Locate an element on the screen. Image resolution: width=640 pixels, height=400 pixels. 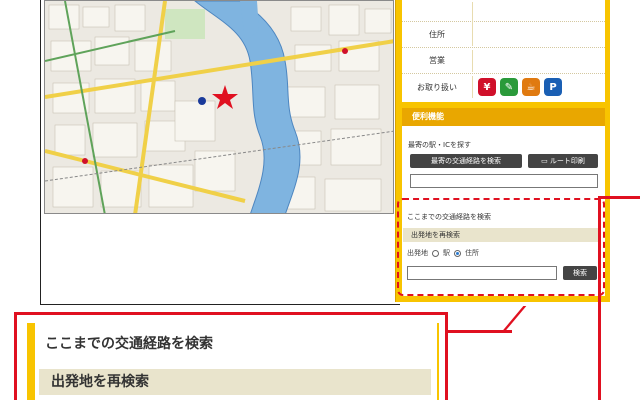
zoom-detail: ここまでの交通経路を検索 出発地を再検索 is located at coordinates (231, 356).